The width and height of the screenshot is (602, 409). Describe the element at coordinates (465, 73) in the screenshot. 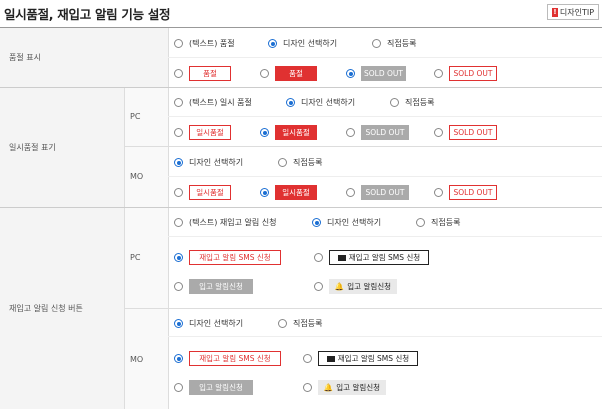

I see `sold-out-swatch-4: SOLD OUT` at that location.